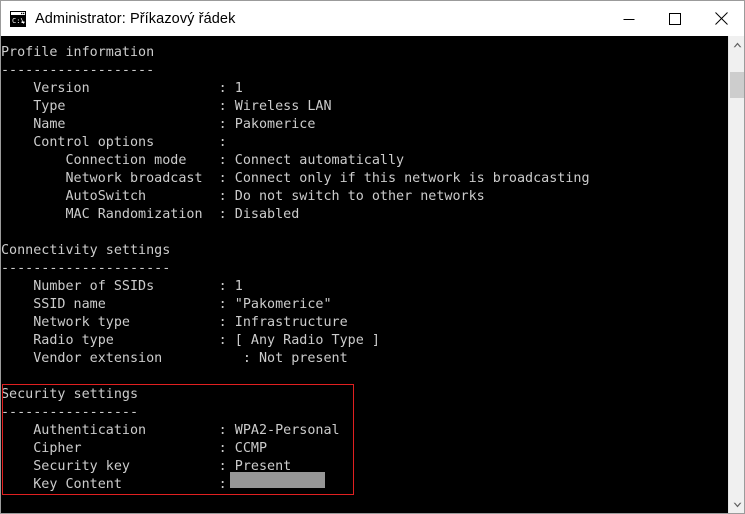  I want to click on window-controls, so click(675, 18).